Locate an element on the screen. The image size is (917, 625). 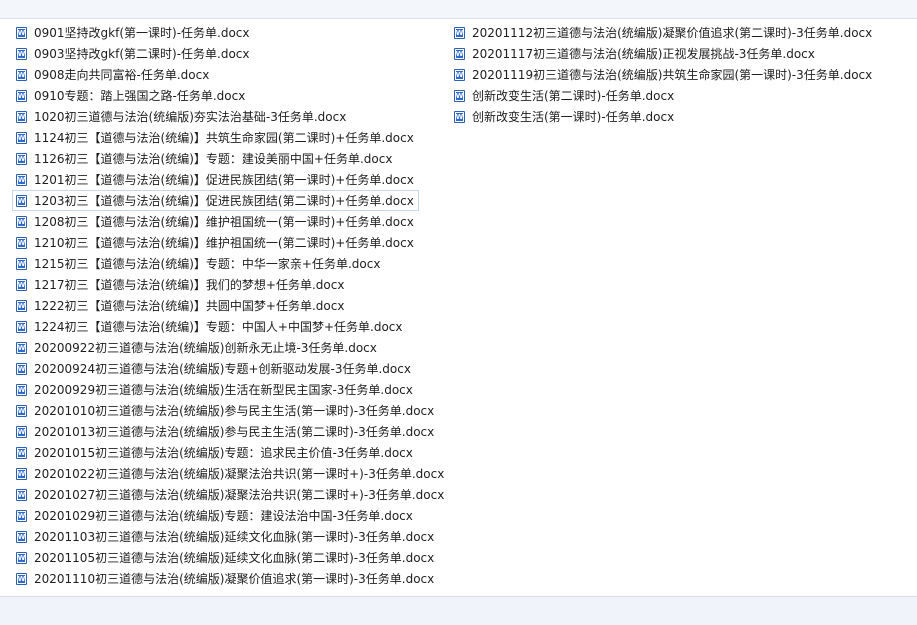
file-name: 1224初三【道德与法治(统编)】专题：中国人+中国梦+任务单.docx is located at coordinates (218, 327).